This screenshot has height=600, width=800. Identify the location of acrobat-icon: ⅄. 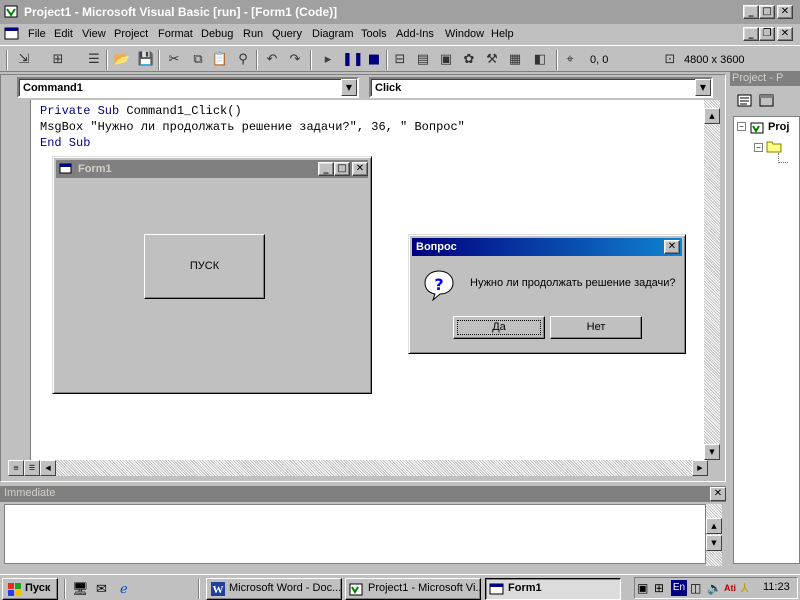
(749, 588).